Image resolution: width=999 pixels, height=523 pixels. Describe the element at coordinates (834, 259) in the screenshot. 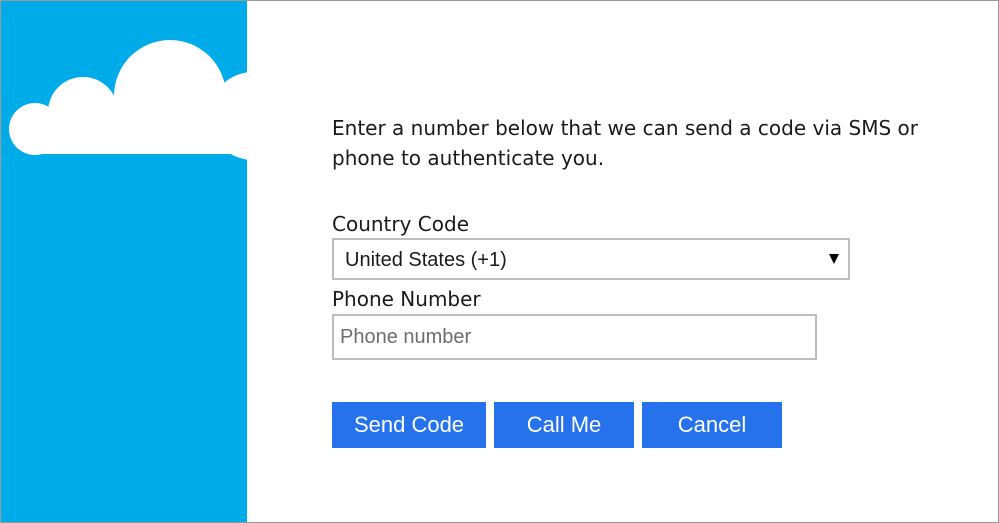

I see `dropdown-arrow-icon` at that location.